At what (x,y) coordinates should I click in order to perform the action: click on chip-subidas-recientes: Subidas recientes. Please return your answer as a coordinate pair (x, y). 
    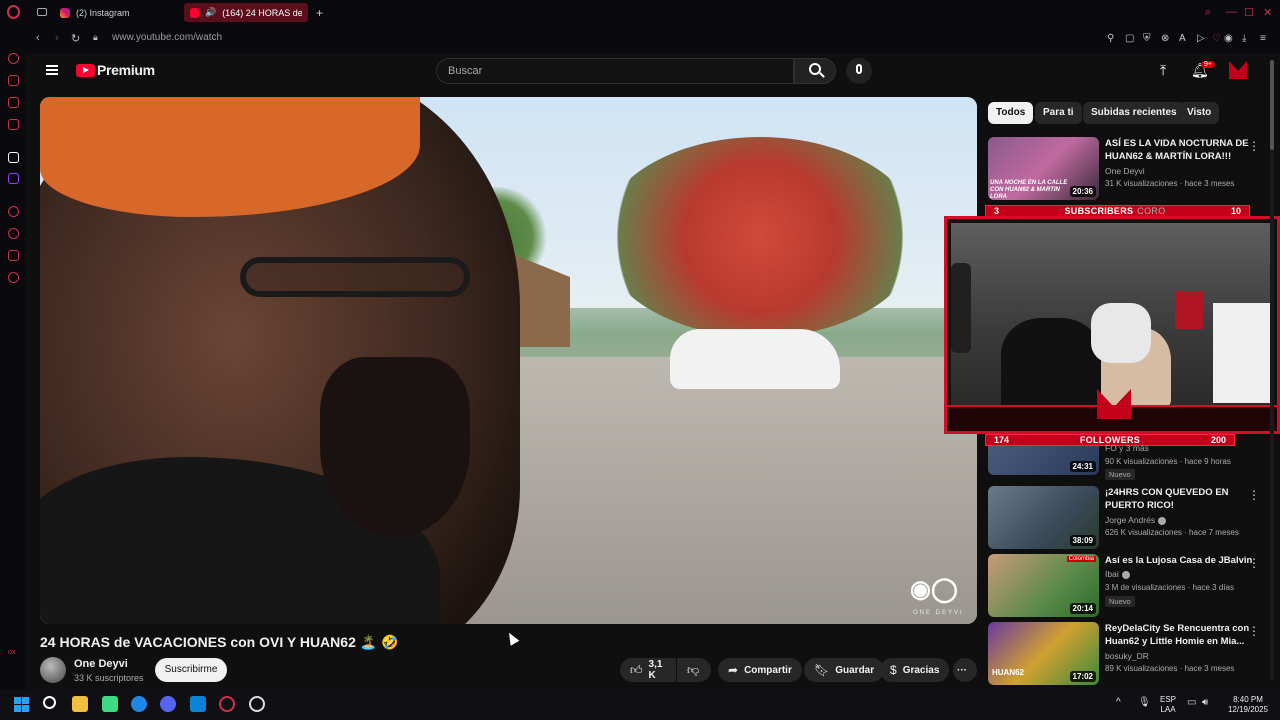
    Looking at the image, I should click on (1134, 113).